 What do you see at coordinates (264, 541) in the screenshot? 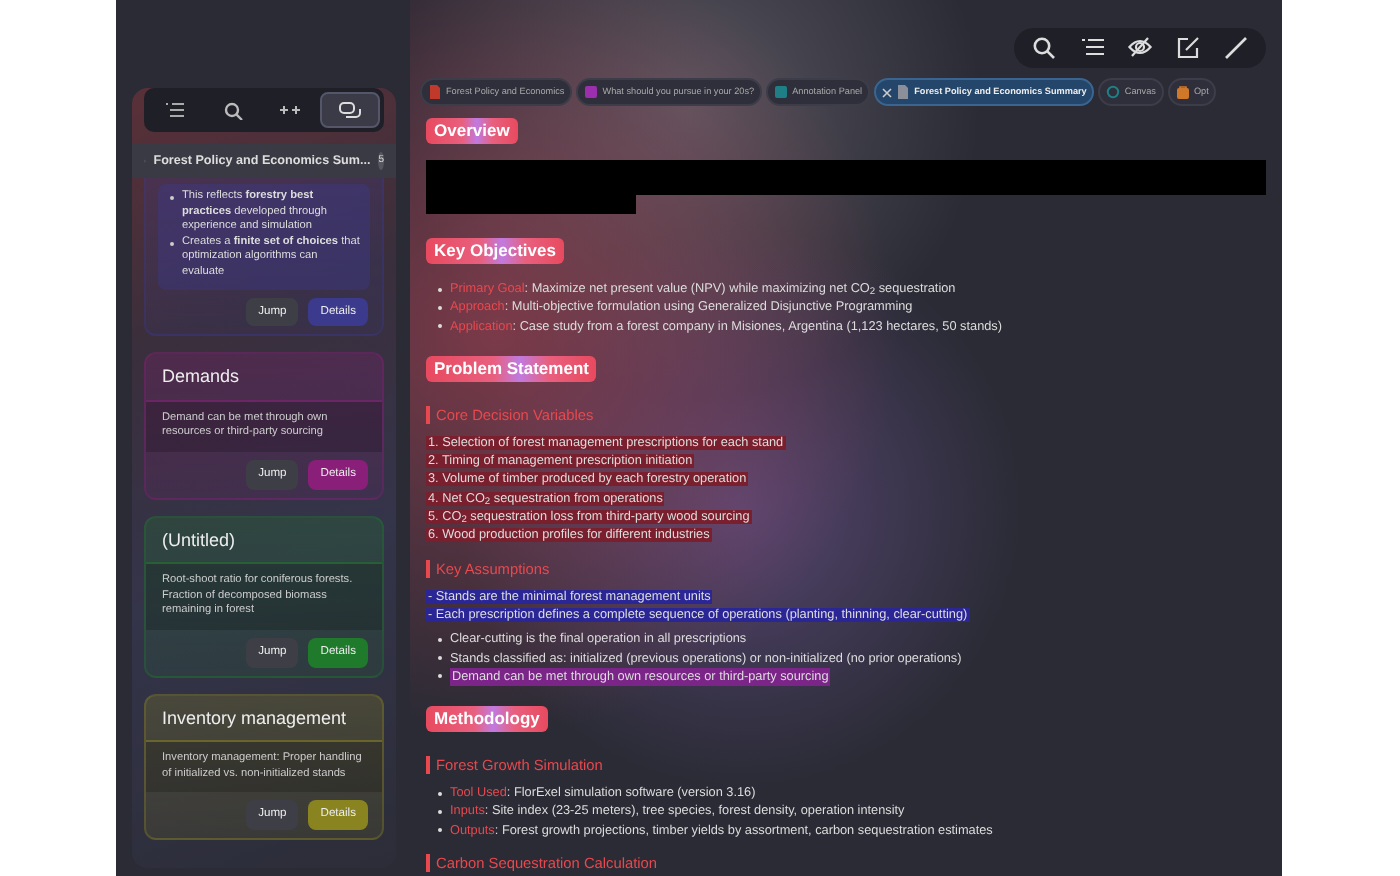
I see `card-title: (Untitled)` at bounding box center [264, 541].